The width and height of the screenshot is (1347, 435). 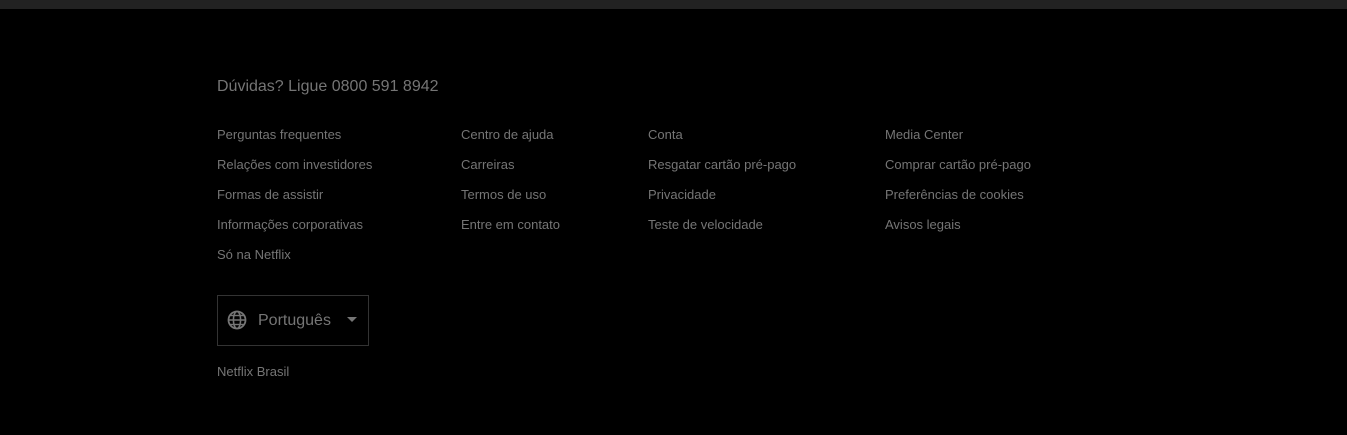 I want to click on footer-link-corporate-info: Informações corporativas, so click(x=294, y=231).